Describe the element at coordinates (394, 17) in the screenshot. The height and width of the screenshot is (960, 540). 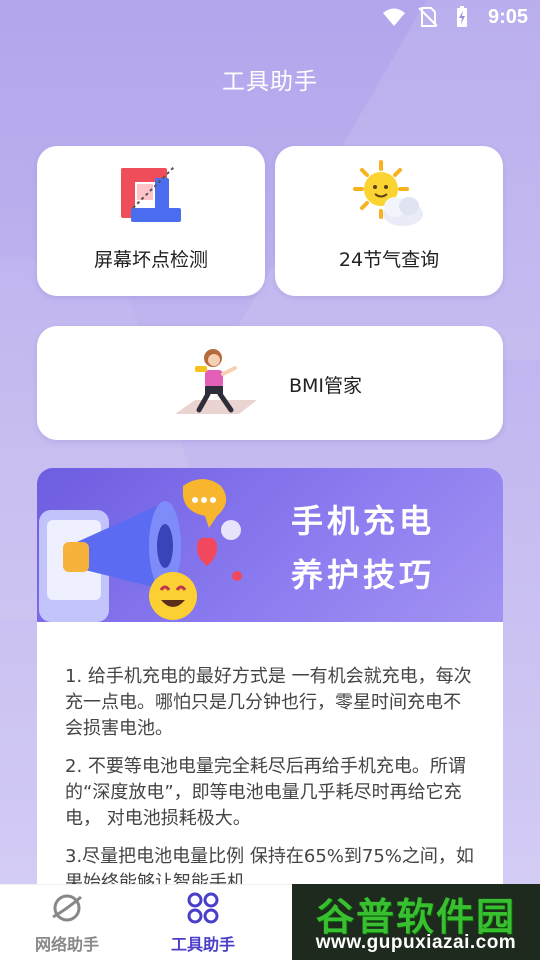
I see `wifi-icon` at that location.